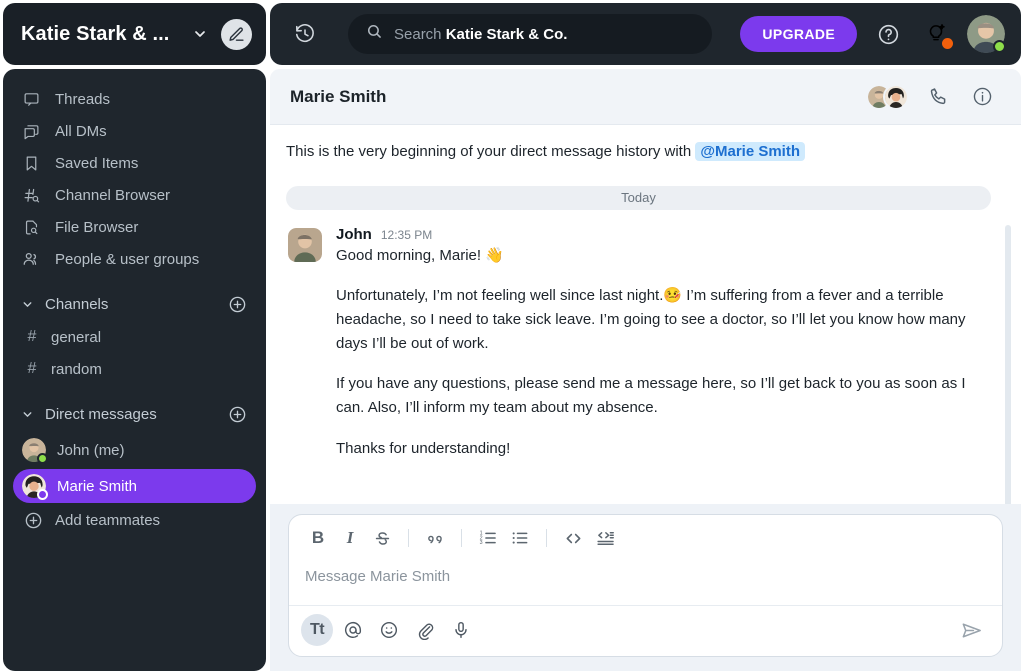 The image size is (1024, 671). What do you see at coordinates (97, 227) in the screenshot?
I see `sidebar-item-label: File Browser` at bounding box center [97, 227].